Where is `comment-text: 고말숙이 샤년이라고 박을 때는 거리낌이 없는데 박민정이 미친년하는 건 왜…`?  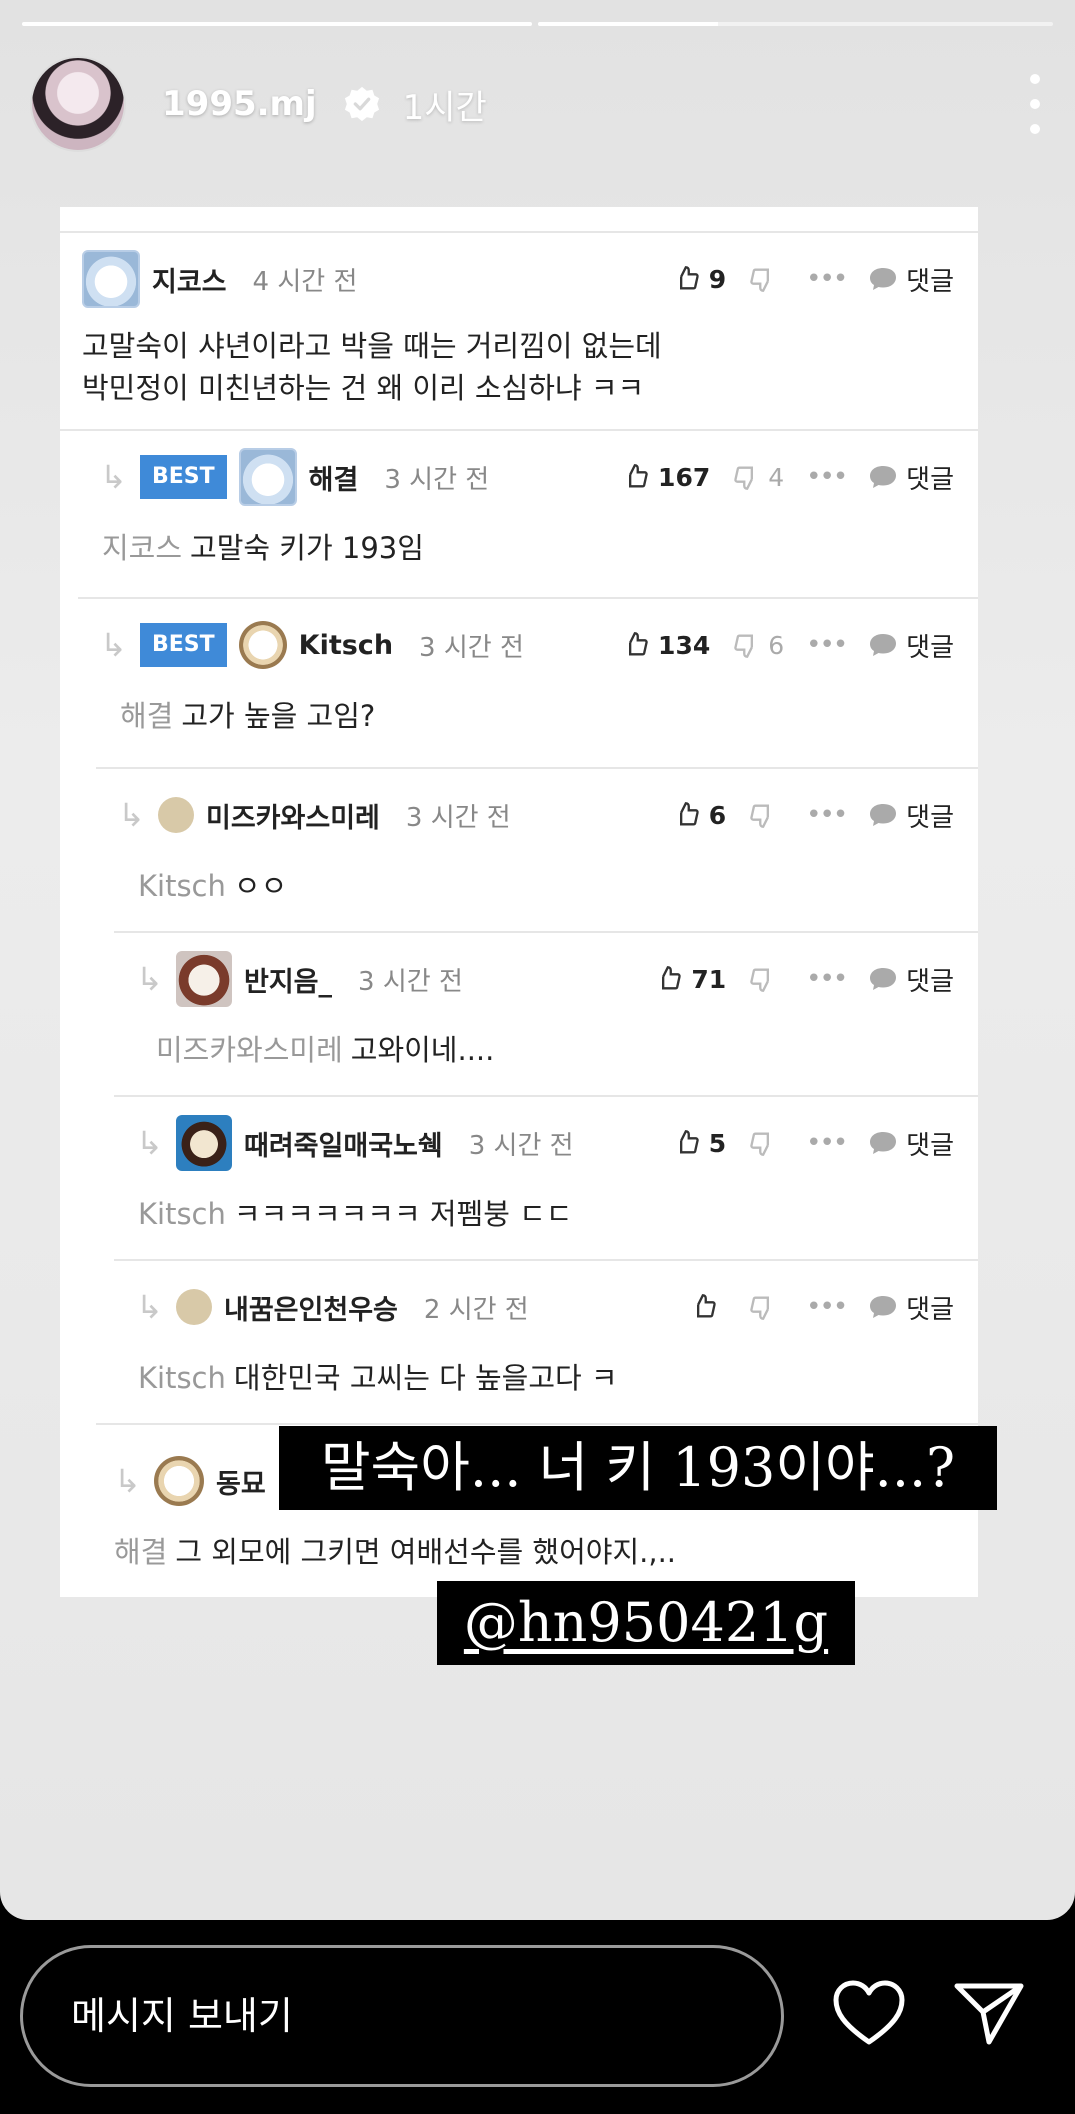 comment-text: 고말숙이 샤년이라고 박을 때는 거리낌이 없는데 박민정이 미친년하는 건 왜… is located at coordinates (372, 367).